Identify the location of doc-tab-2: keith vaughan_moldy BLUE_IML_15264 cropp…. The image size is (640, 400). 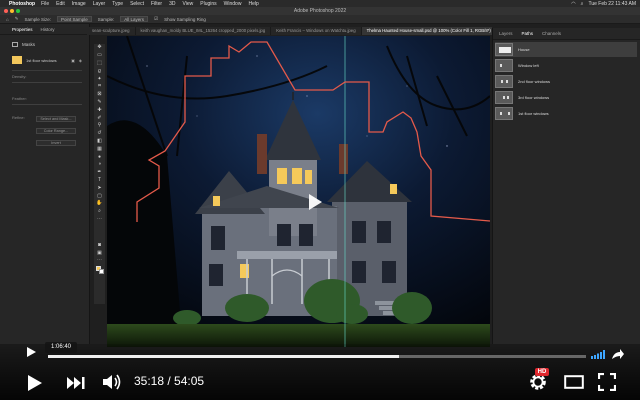
(204, 31).